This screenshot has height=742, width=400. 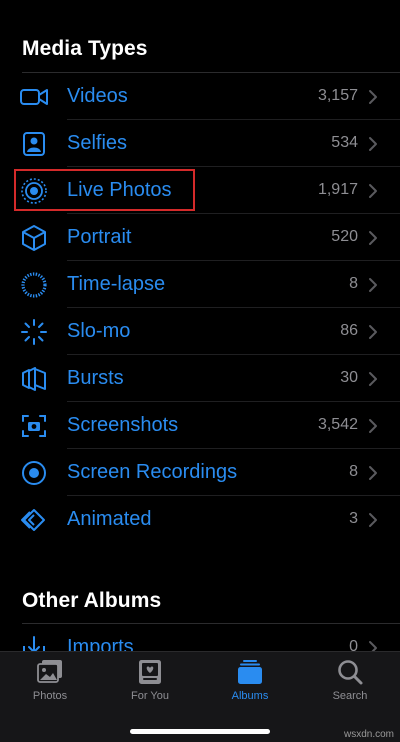 I want to click on album-count: 1,917, so click(x=337, y=189).